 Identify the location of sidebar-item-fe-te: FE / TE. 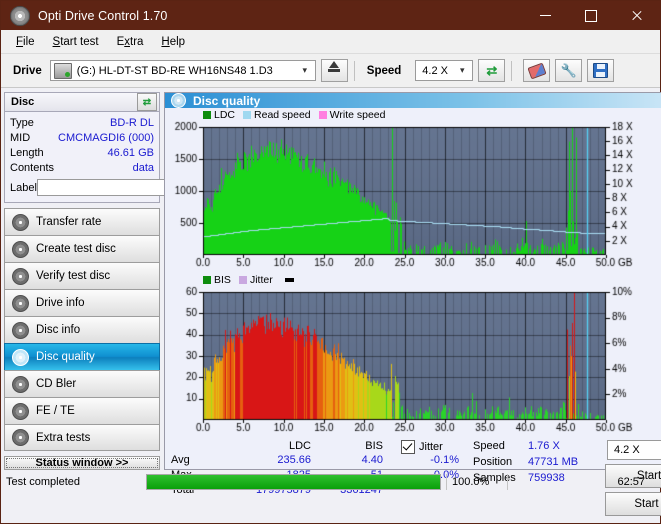
(82, 410).